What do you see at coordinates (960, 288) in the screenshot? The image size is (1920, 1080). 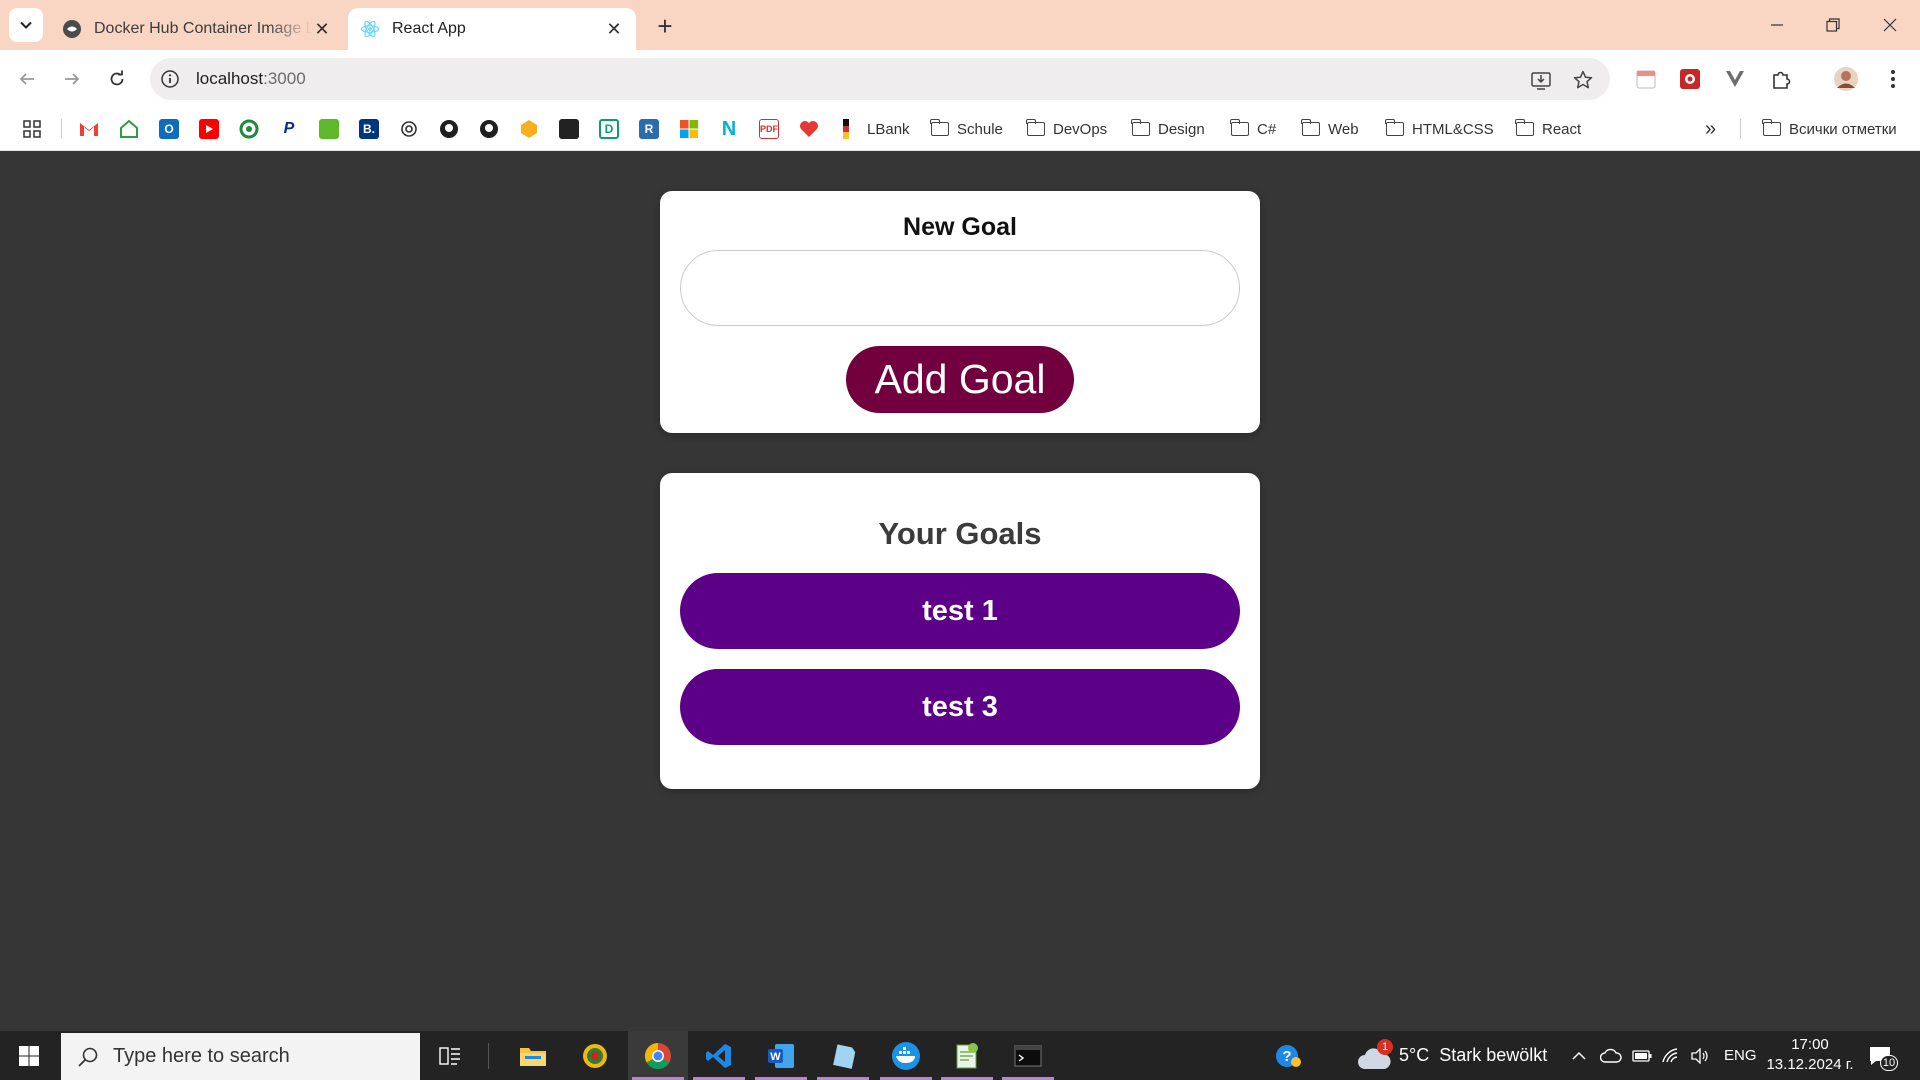 I see `goal-text-input` at bounding box center [960, 288].